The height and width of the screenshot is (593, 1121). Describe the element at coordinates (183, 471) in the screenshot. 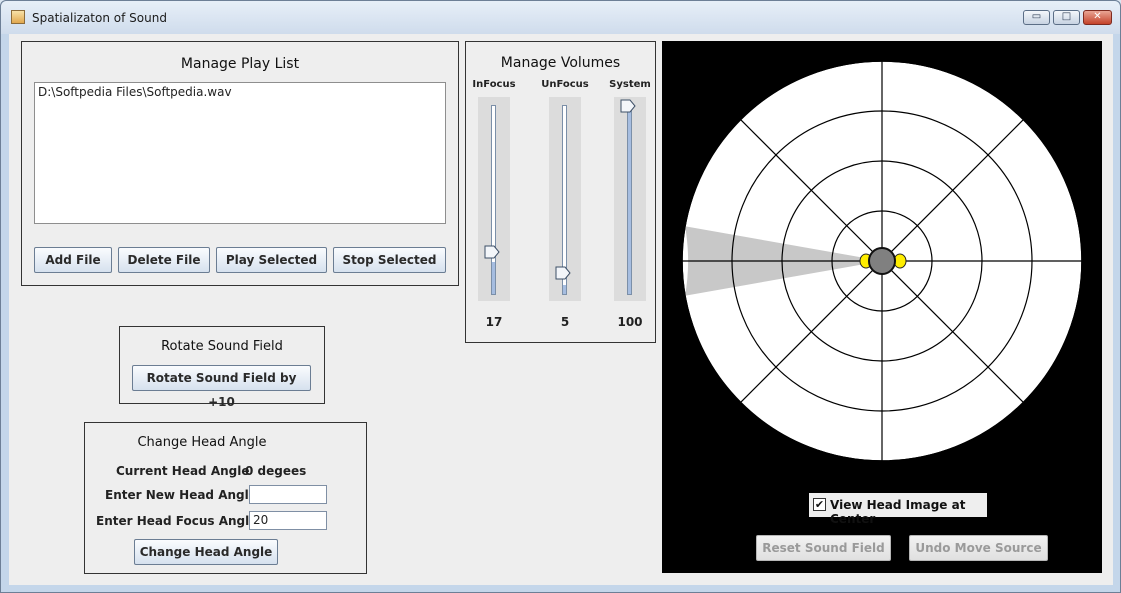

I see `current-head-angle-label: Current Head Angle` at that location.